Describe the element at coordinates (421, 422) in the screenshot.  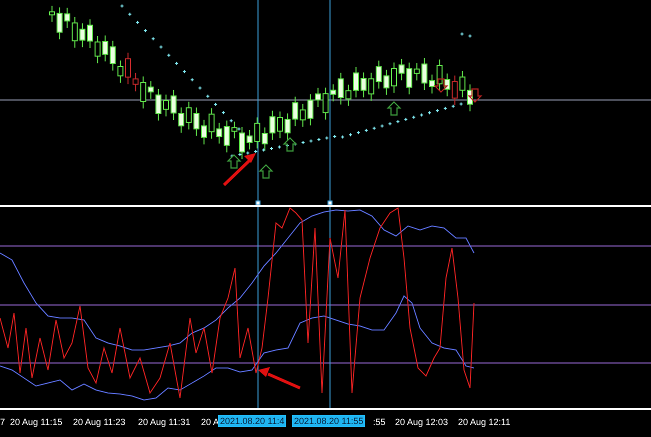
I see `time-axis-label: 20 Aug 12:03` at that location.